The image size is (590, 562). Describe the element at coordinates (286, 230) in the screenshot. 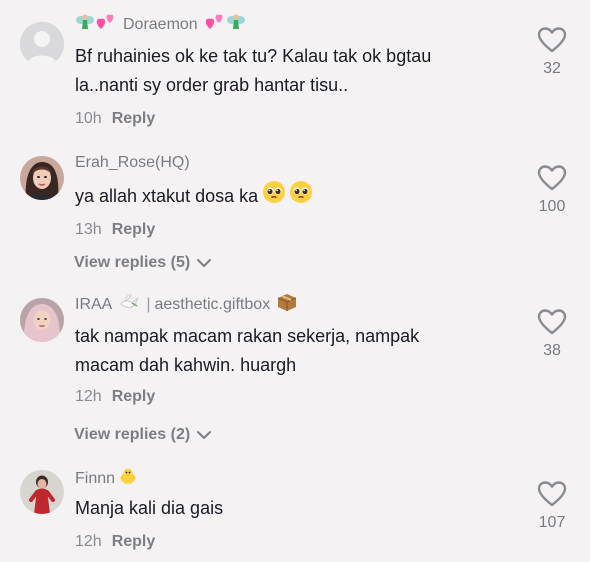

I see `comment-meta: 13h Reply` at that location.